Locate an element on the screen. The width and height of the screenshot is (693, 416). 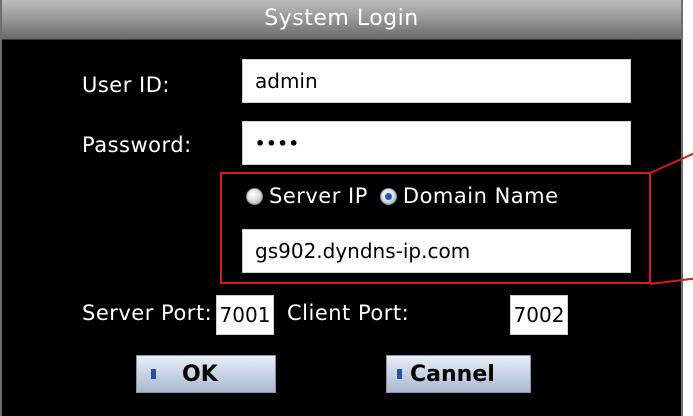
dialog-title: System Login is located at coordinates (341, 18).